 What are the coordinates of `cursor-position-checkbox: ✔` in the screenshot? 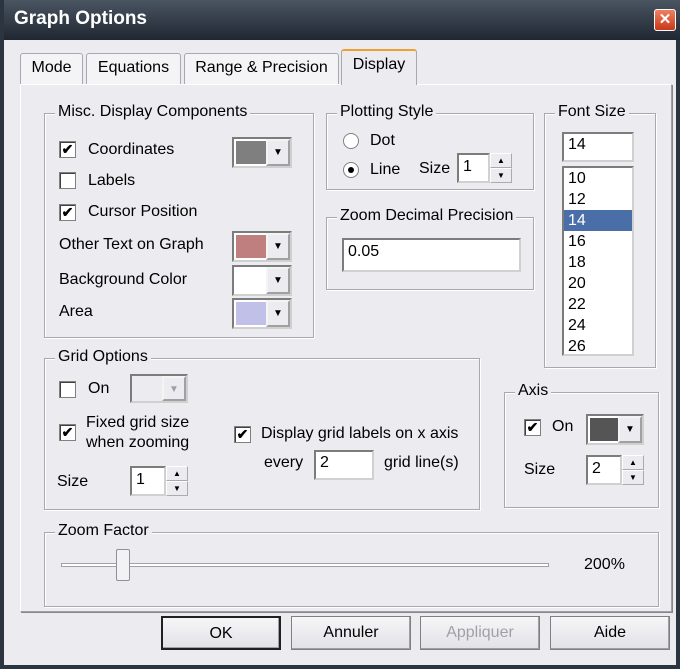 It's located at (67, 212).